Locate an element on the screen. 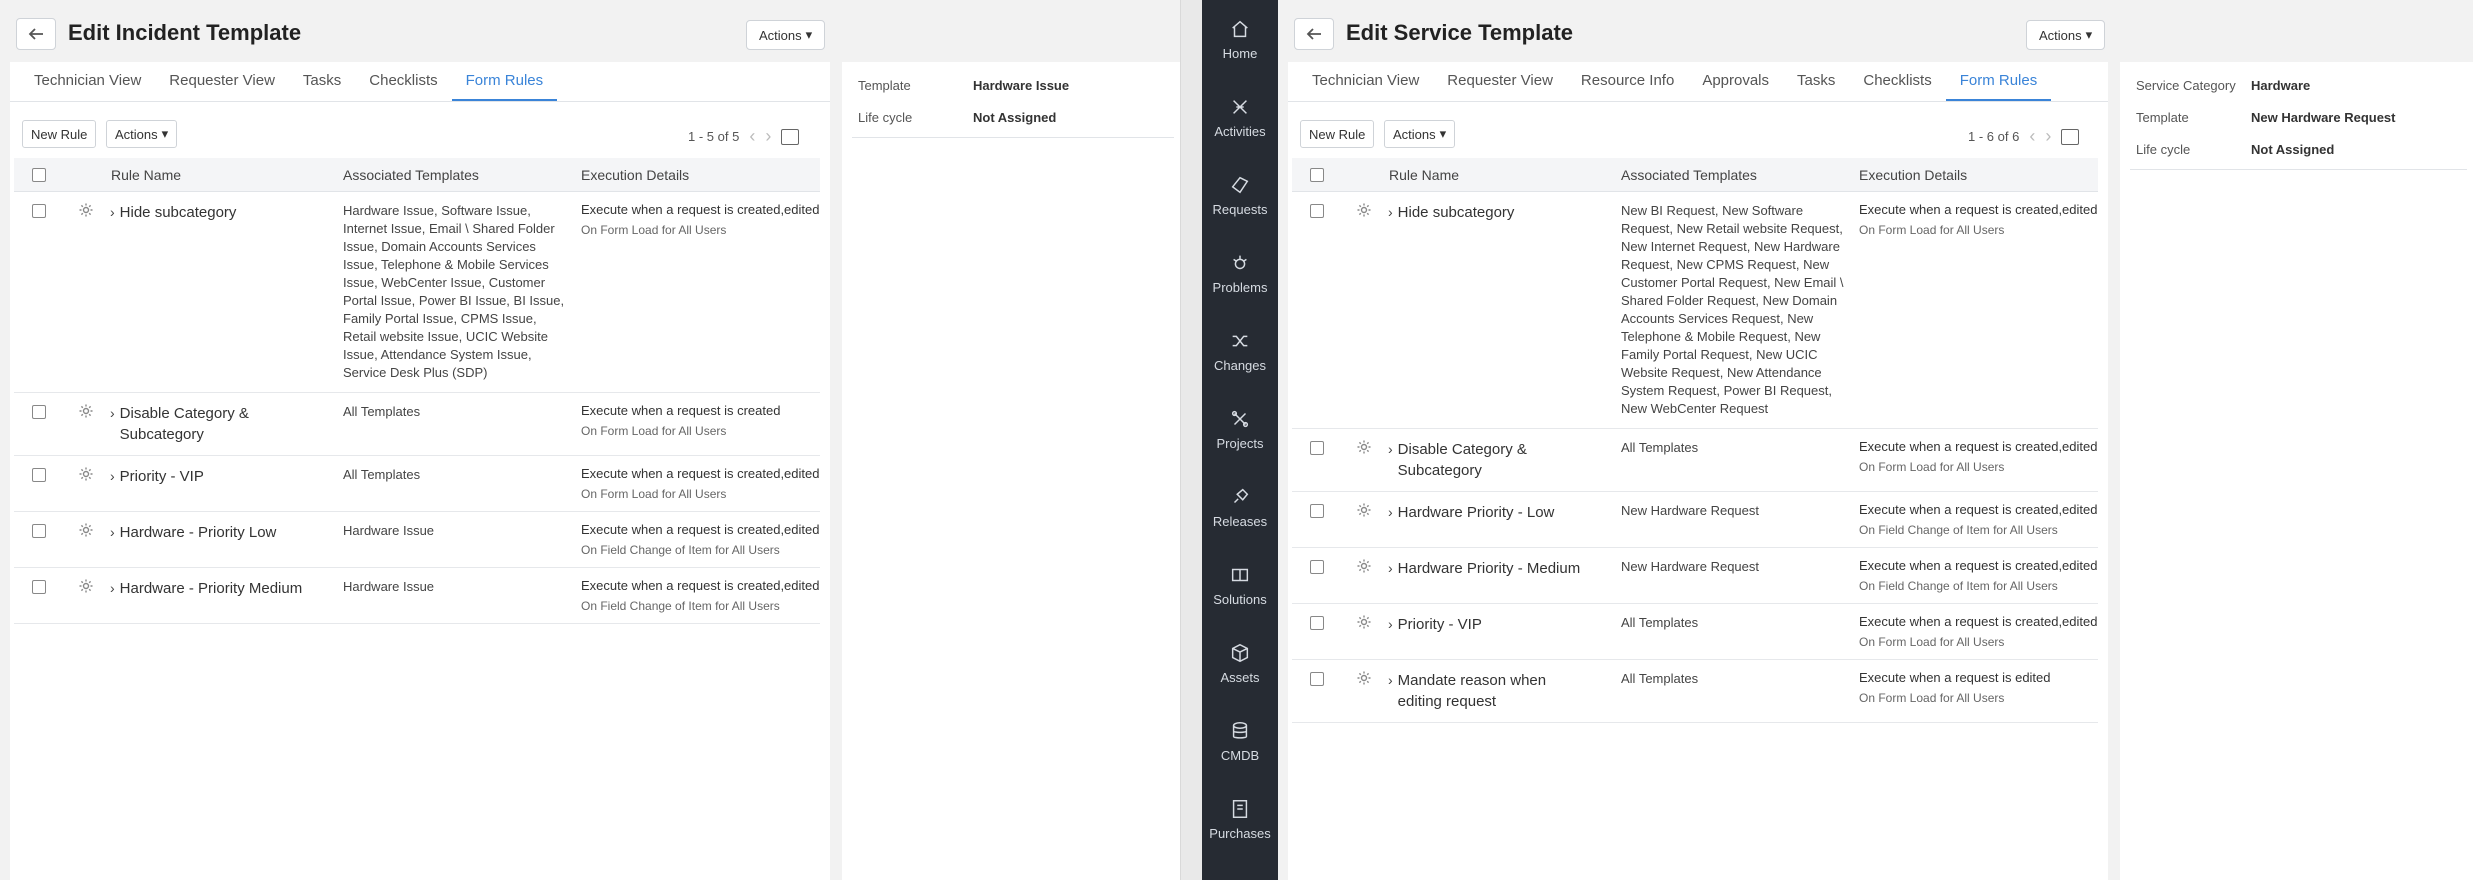  nav-purchases: Purchases is located at coordinates (1240, 819).